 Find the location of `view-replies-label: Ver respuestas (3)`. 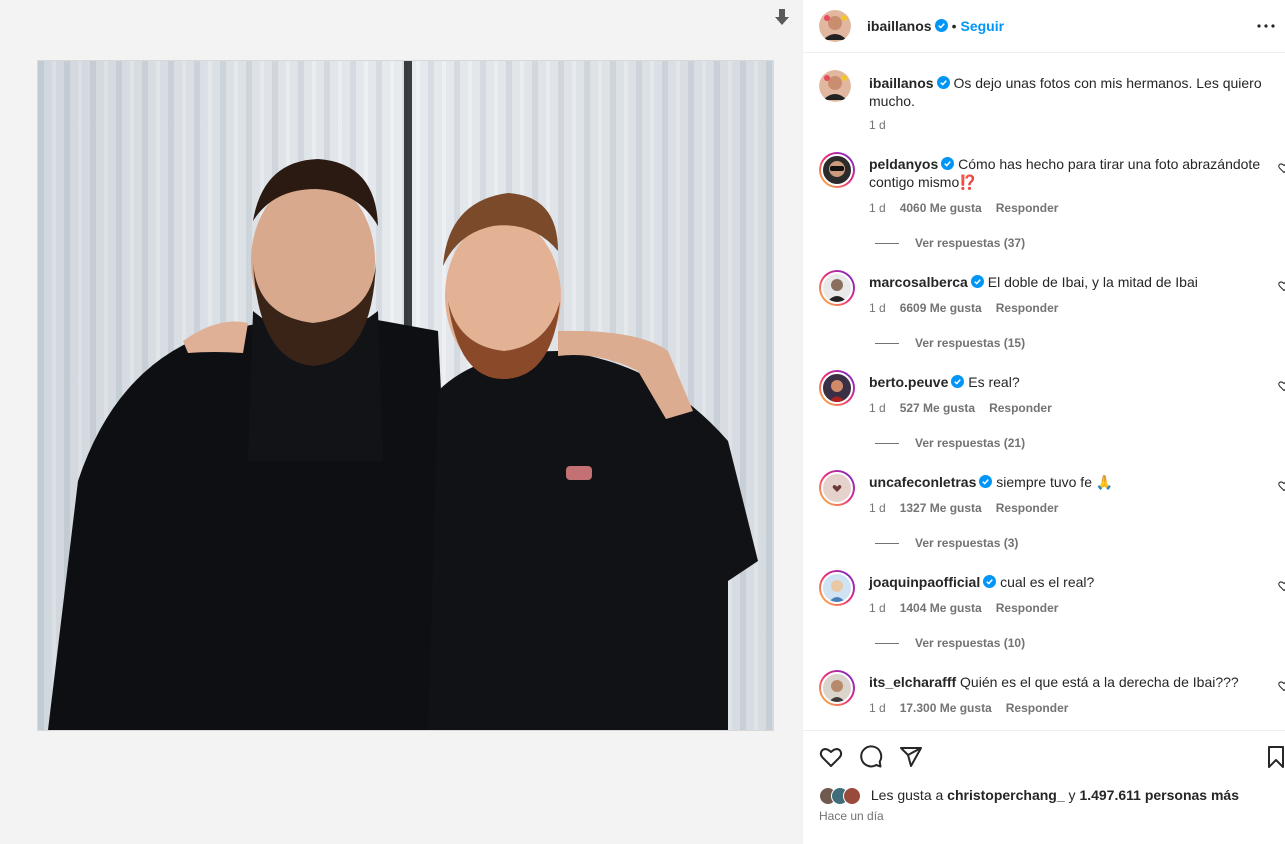

view-replies-label: Ver respuestas (3) is located at coordinates (967, 543).